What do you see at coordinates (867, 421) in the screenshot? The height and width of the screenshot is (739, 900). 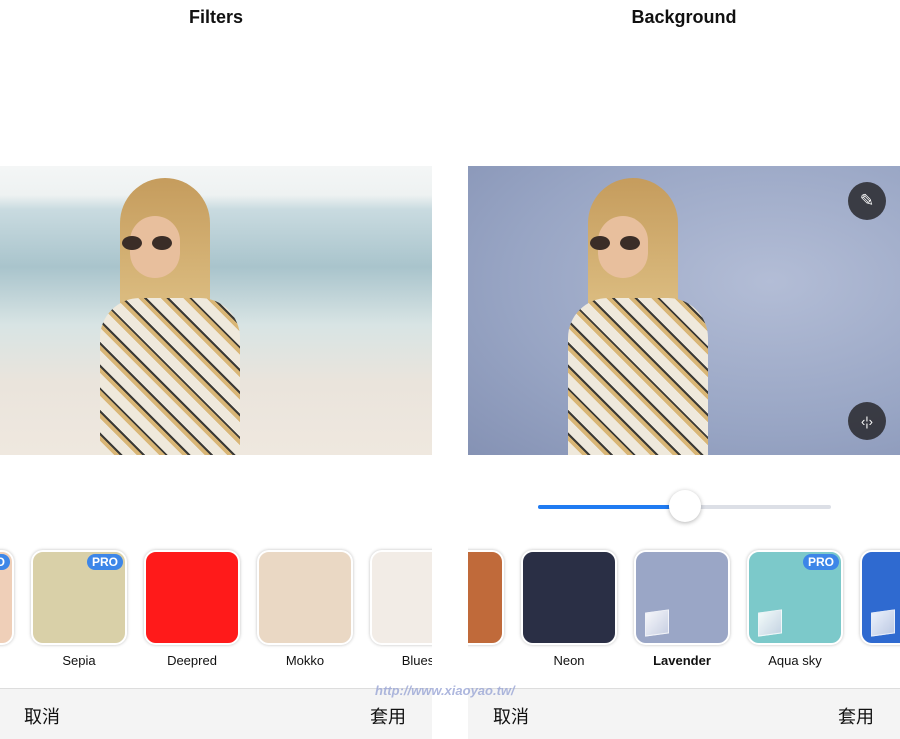 I see `split-compare-icon: ‹¦›` at bounding box center [867, 421].